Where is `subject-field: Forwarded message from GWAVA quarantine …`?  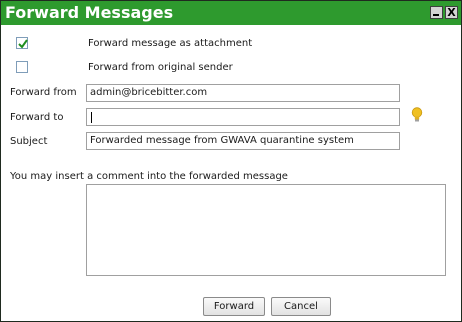 subject-field: Forwarded message from GWAVA quarantine … is located at coordinates (243, 141).